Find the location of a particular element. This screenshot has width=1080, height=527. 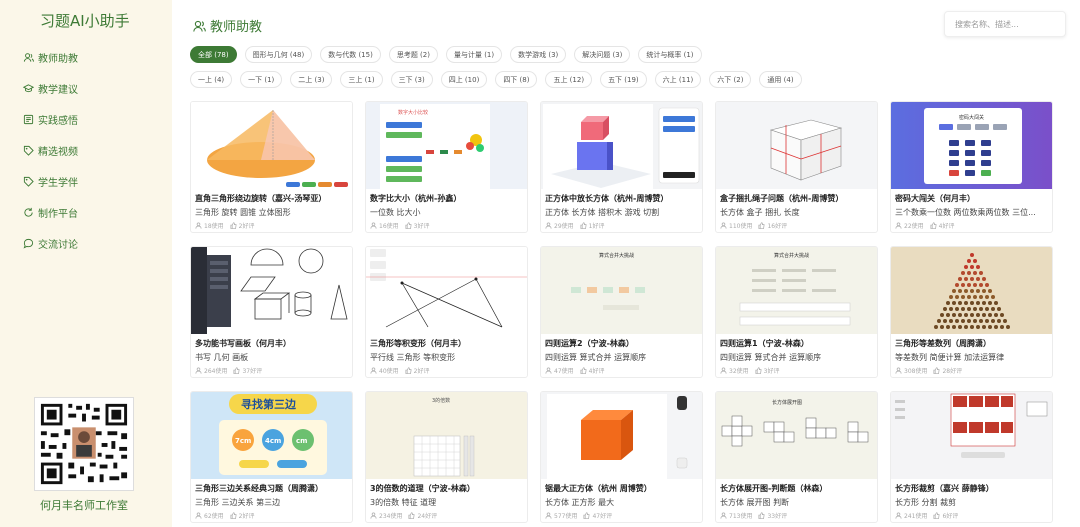

card-stats: 40使用 2好评 is located at coordinates (399, 370).